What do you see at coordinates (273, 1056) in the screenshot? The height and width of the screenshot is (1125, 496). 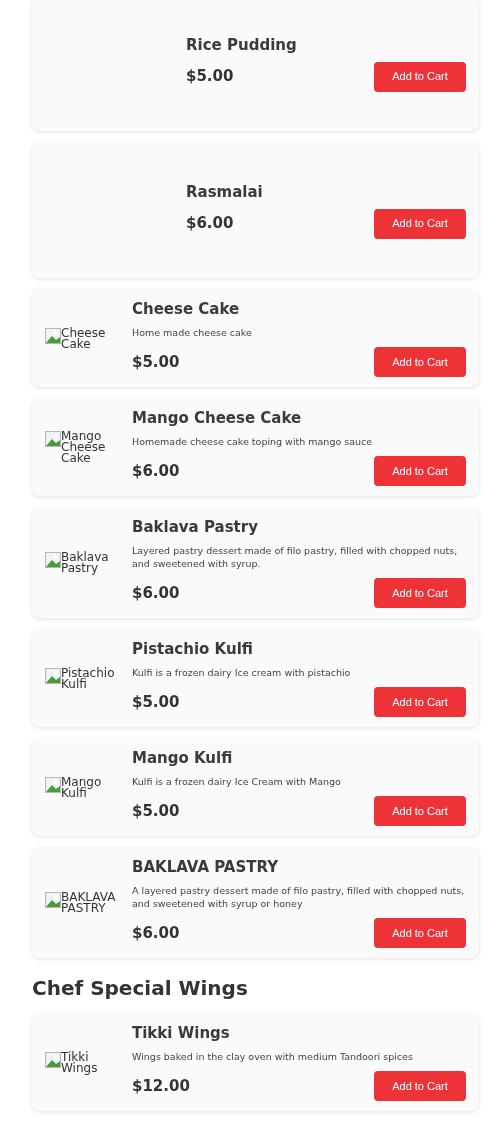 I see `item-description: Wings baked in the clay oven with medium Tandoori spices` at bounding box center [273, 1056].